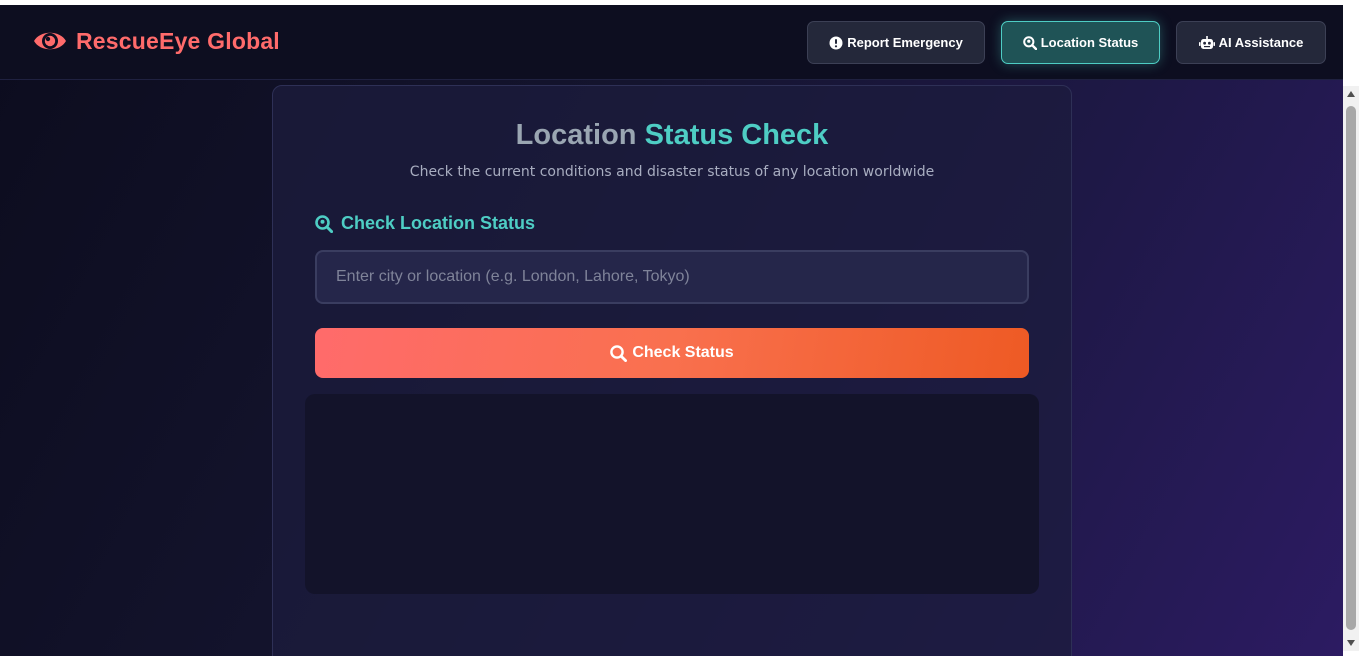 The image size is (1362, 661). What do you see at coordinates (178, 40) in the screenshot?
I see `brand-name: RescueEye Global` at bounding box center [178, 40].